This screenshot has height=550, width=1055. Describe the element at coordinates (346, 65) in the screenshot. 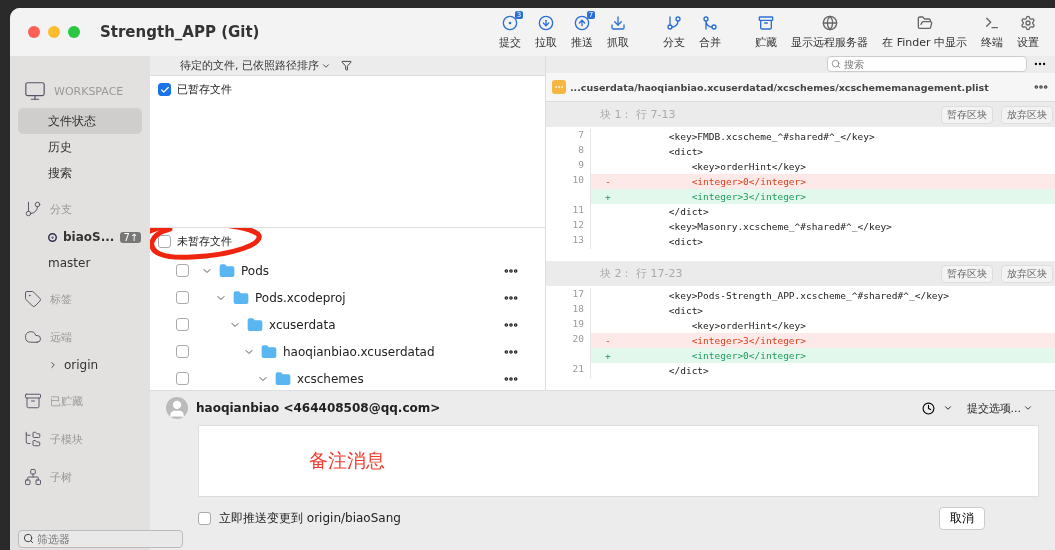

I see `view-options-icon` at that location.